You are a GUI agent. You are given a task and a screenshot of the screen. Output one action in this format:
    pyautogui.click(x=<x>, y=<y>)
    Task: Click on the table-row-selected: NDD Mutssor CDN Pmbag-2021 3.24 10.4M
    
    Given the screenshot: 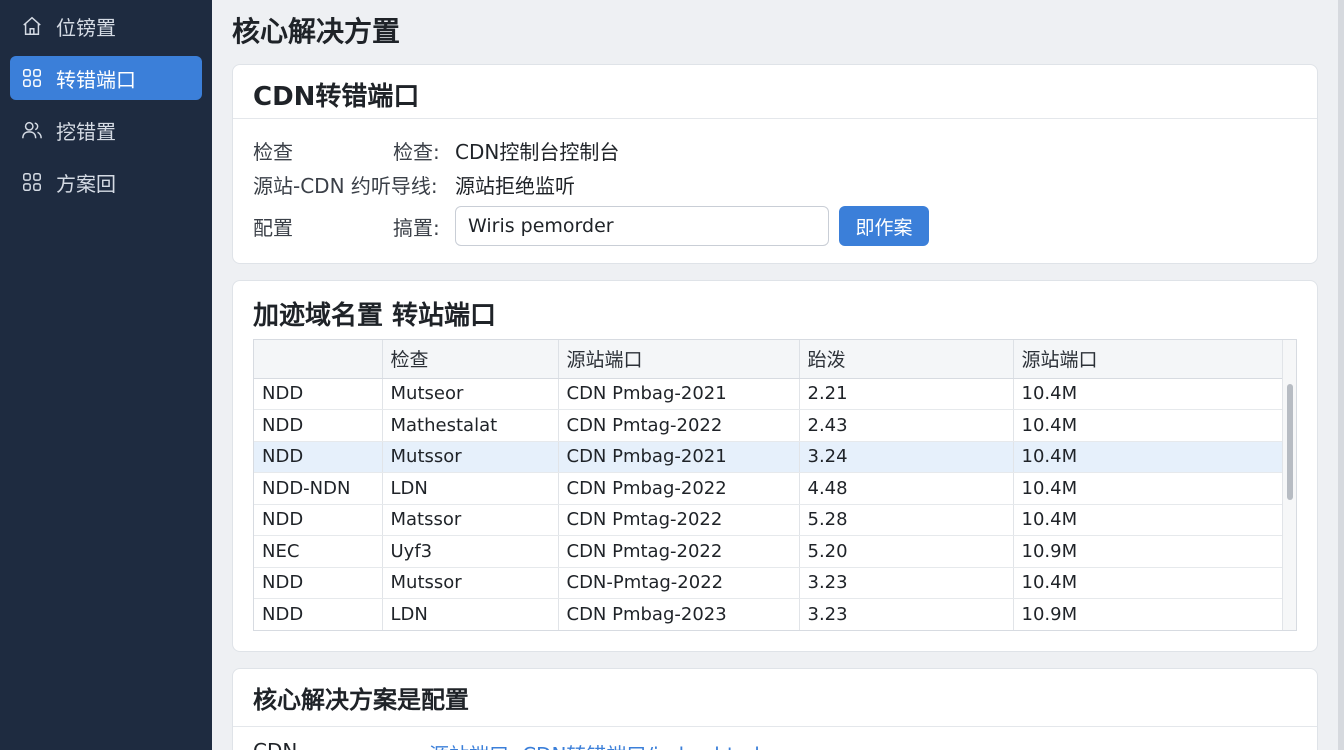 What is the action you would take?
    pyautogui.click(x=769, y=457)
    